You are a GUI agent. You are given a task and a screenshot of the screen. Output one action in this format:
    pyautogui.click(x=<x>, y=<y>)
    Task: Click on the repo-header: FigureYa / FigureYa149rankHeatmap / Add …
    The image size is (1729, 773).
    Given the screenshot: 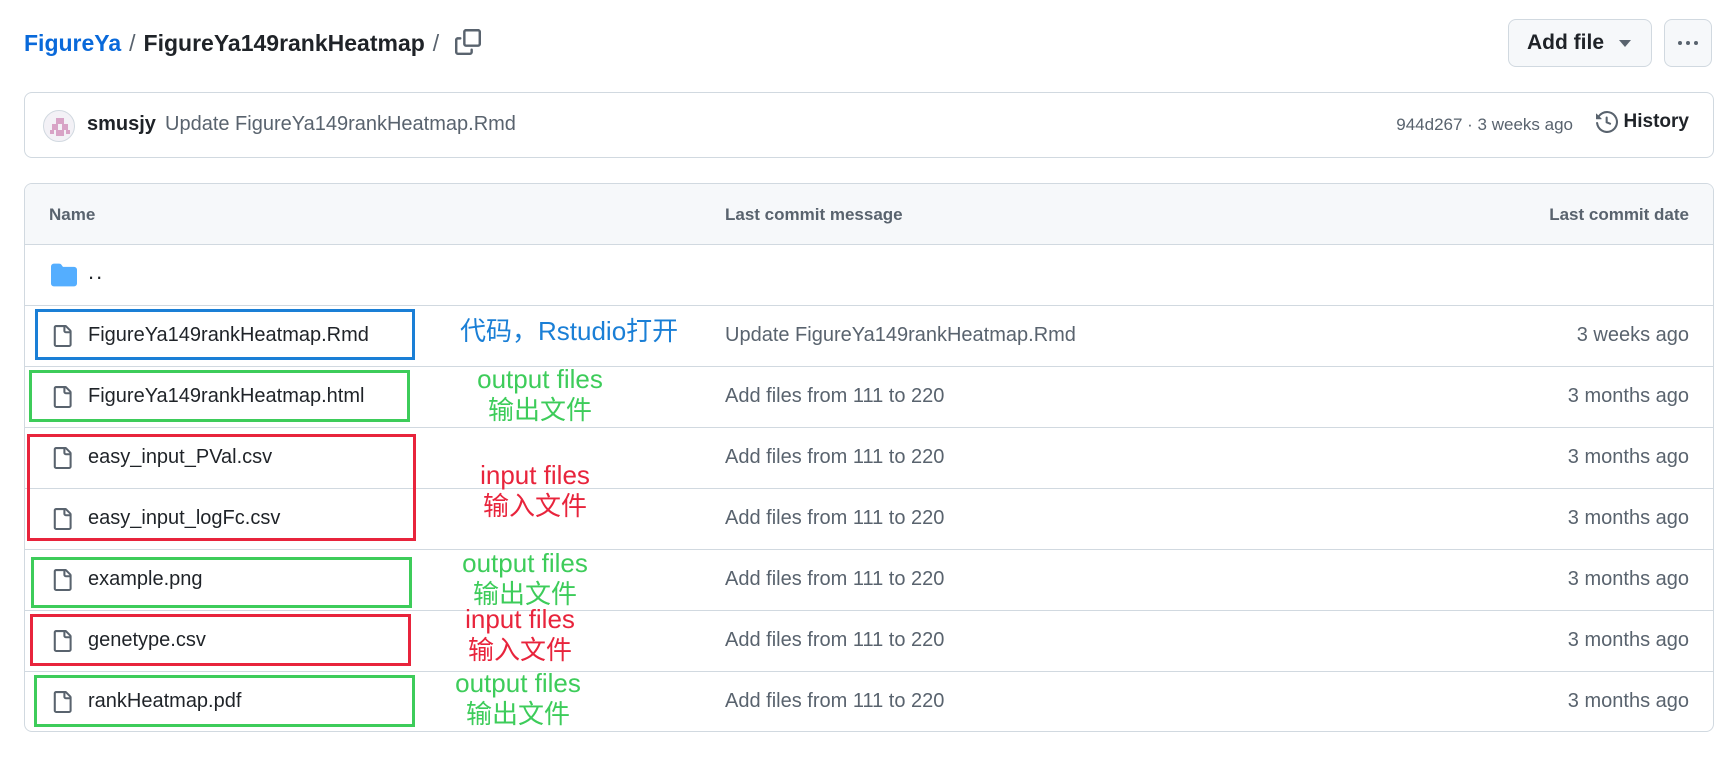 What is the action you would take?
    pyautogui.click(x=869, y=44)
    